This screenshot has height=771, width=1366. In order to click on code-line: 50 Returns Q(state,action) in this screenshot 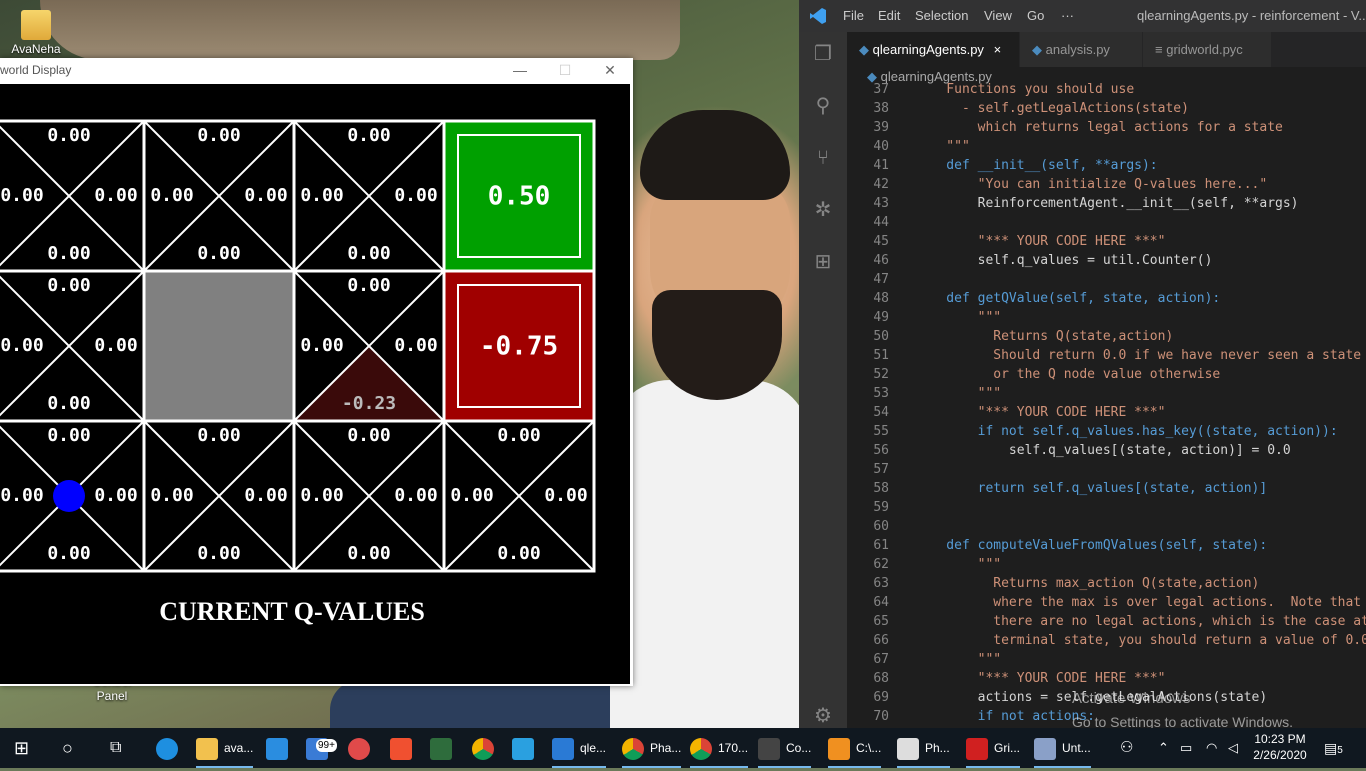, I will do `click(1106, 336)`.